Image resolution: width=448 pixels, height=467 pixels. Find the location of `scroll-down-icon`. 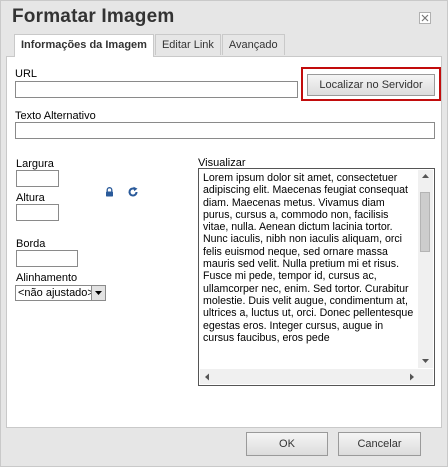

scroll-down-icon is located at coordinates (425, 361).